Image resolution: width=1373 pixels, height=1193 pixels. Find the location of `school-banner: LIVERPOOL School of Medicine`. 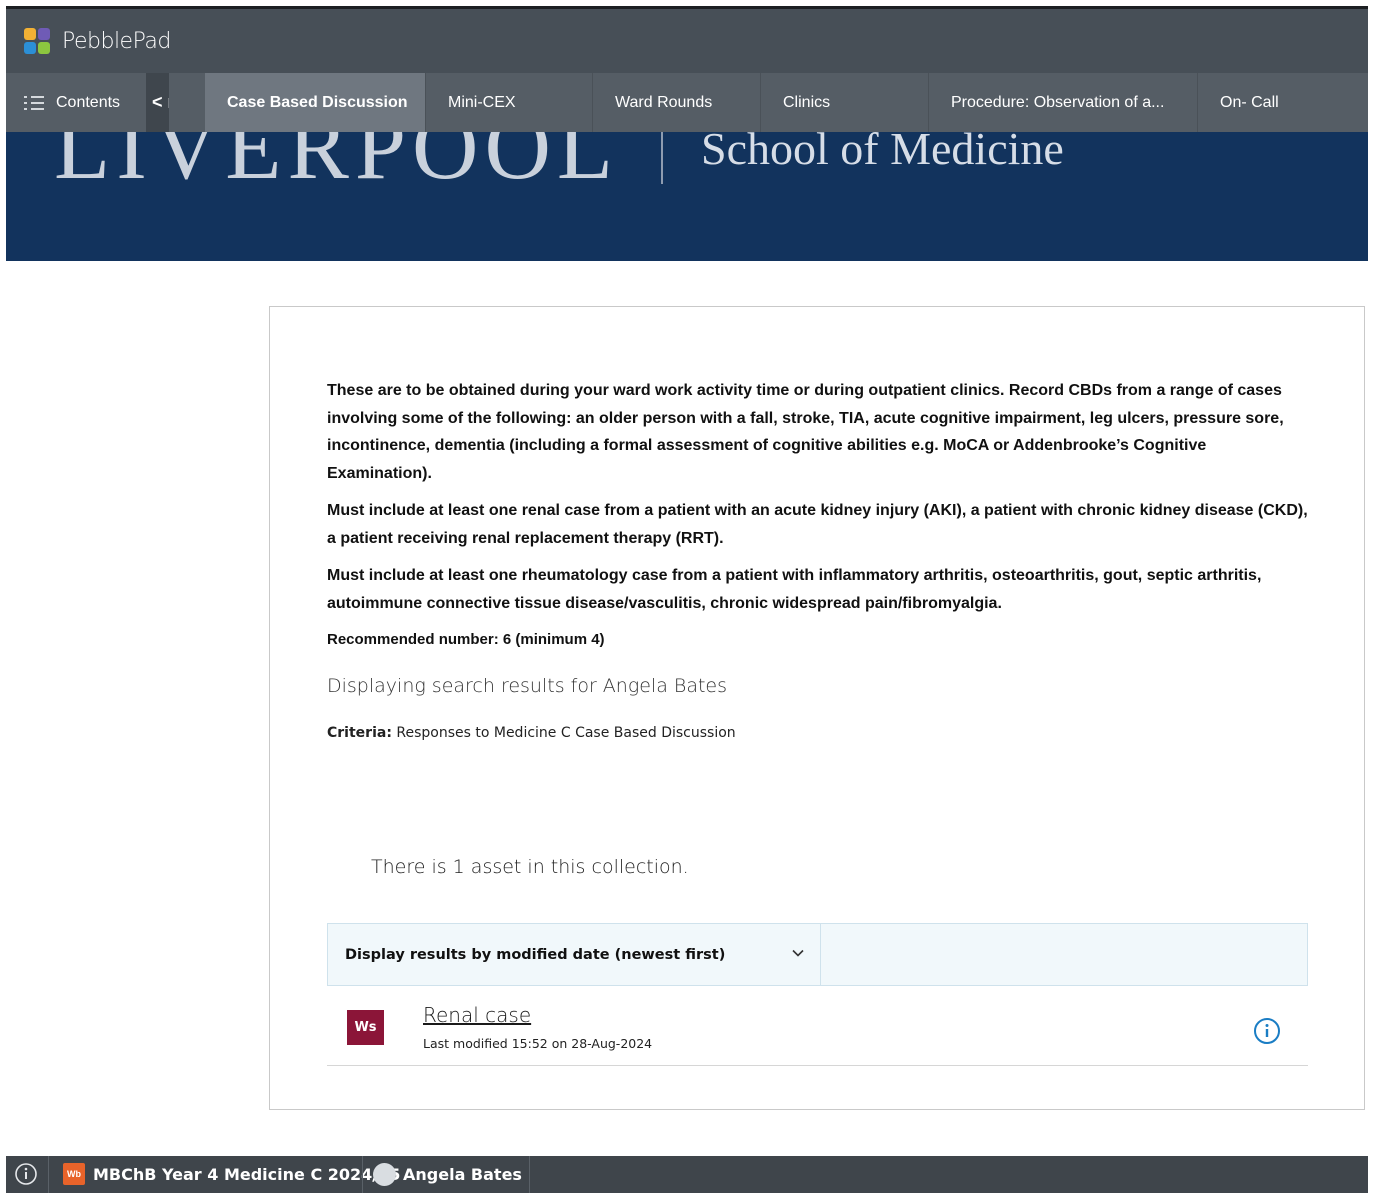

school-banner: LIVERPOOL School of Medicine is located at coordinates (687, 196).